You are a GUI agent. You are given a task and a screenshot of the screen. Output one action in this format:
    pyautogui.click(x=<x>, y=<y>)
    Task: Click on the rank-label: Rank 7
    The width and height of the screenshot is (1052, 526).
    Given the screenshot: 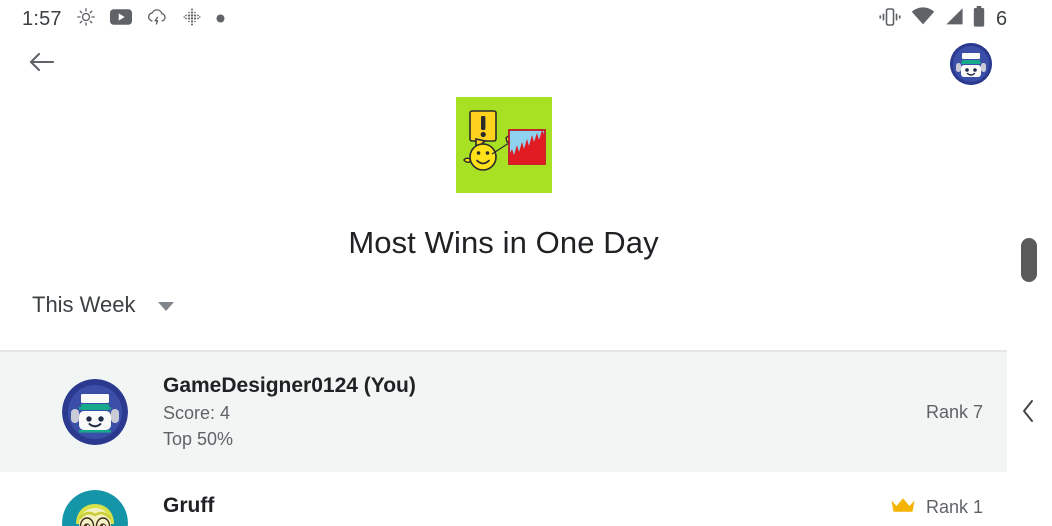 What is the action you would take?
    pyautogui.click(x=954, y=411)
    